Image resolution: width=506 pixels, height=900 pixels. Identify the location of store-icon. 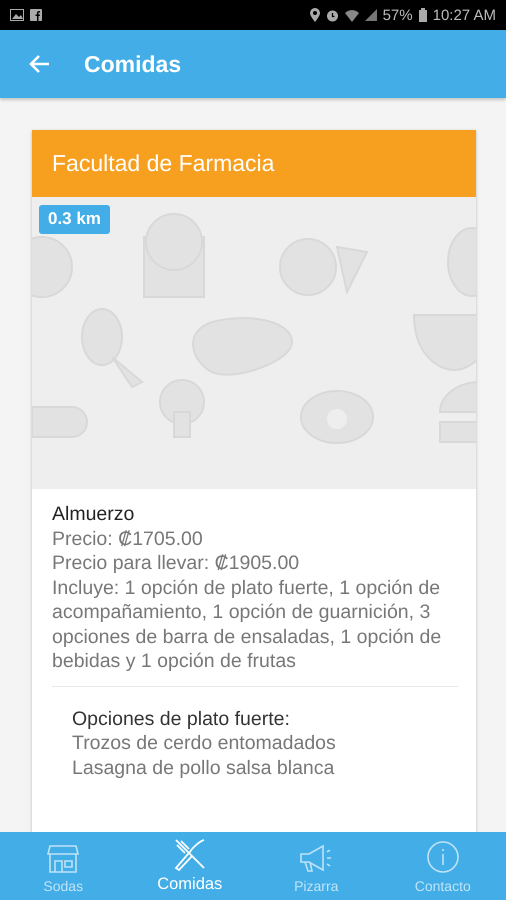
(63, 859).